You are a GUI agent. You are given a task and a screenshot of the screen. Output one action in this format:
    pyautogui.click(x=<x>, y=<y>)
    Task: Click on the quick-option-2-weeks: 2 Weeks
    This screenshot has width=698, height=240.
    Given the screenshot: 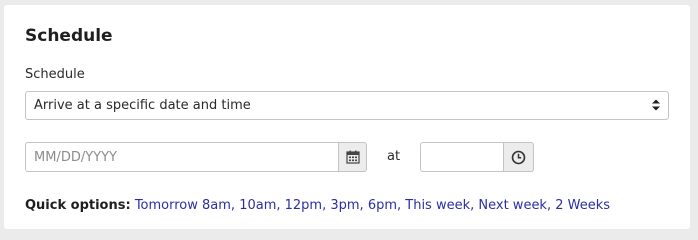 What is the action you would take?
    pyautogui.click(x=582, y=205)
    